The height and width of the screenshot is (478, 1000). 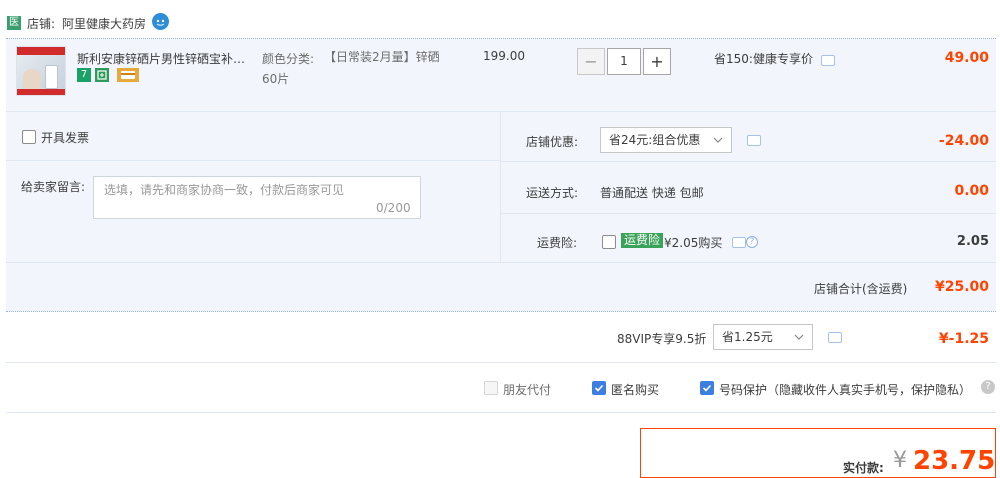 I want to click on anonymous-label: 匿名购买, so click(x=635, y=390).